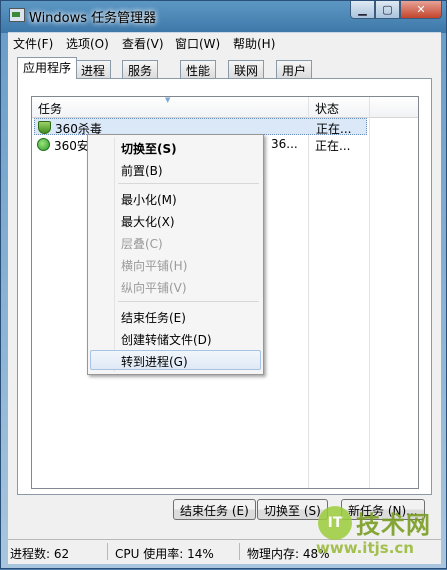  I want to click on menu-item-switch-to: 切换至(S), so click(175, 147).